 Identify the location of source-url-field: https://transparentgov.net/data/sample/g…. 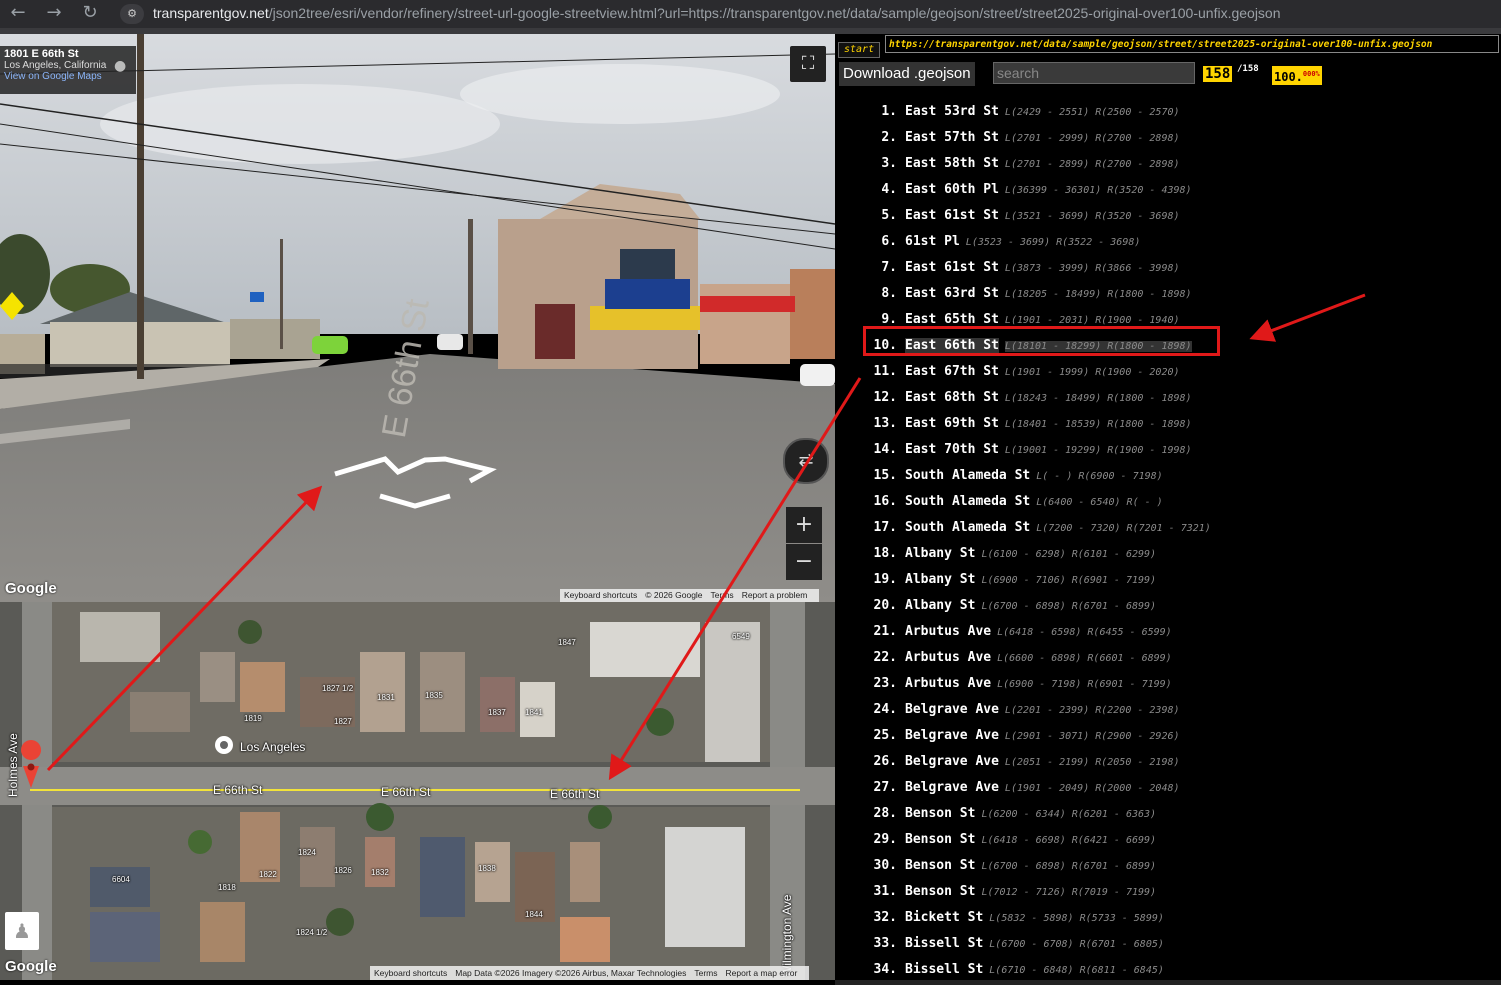
(1192, 44).